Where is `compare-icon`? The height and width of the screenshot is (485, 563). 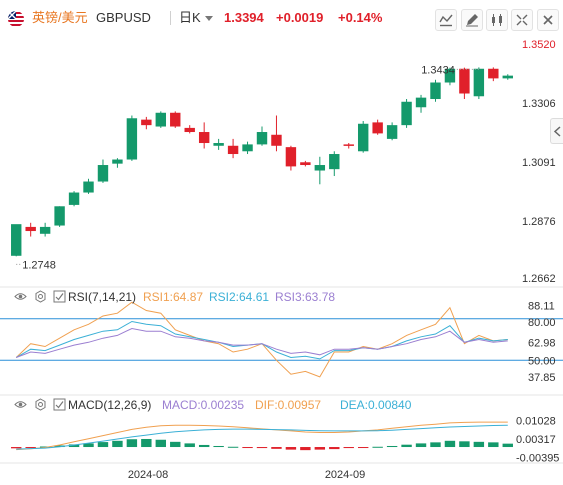
compare-icon is located at coordinates (446, 20).